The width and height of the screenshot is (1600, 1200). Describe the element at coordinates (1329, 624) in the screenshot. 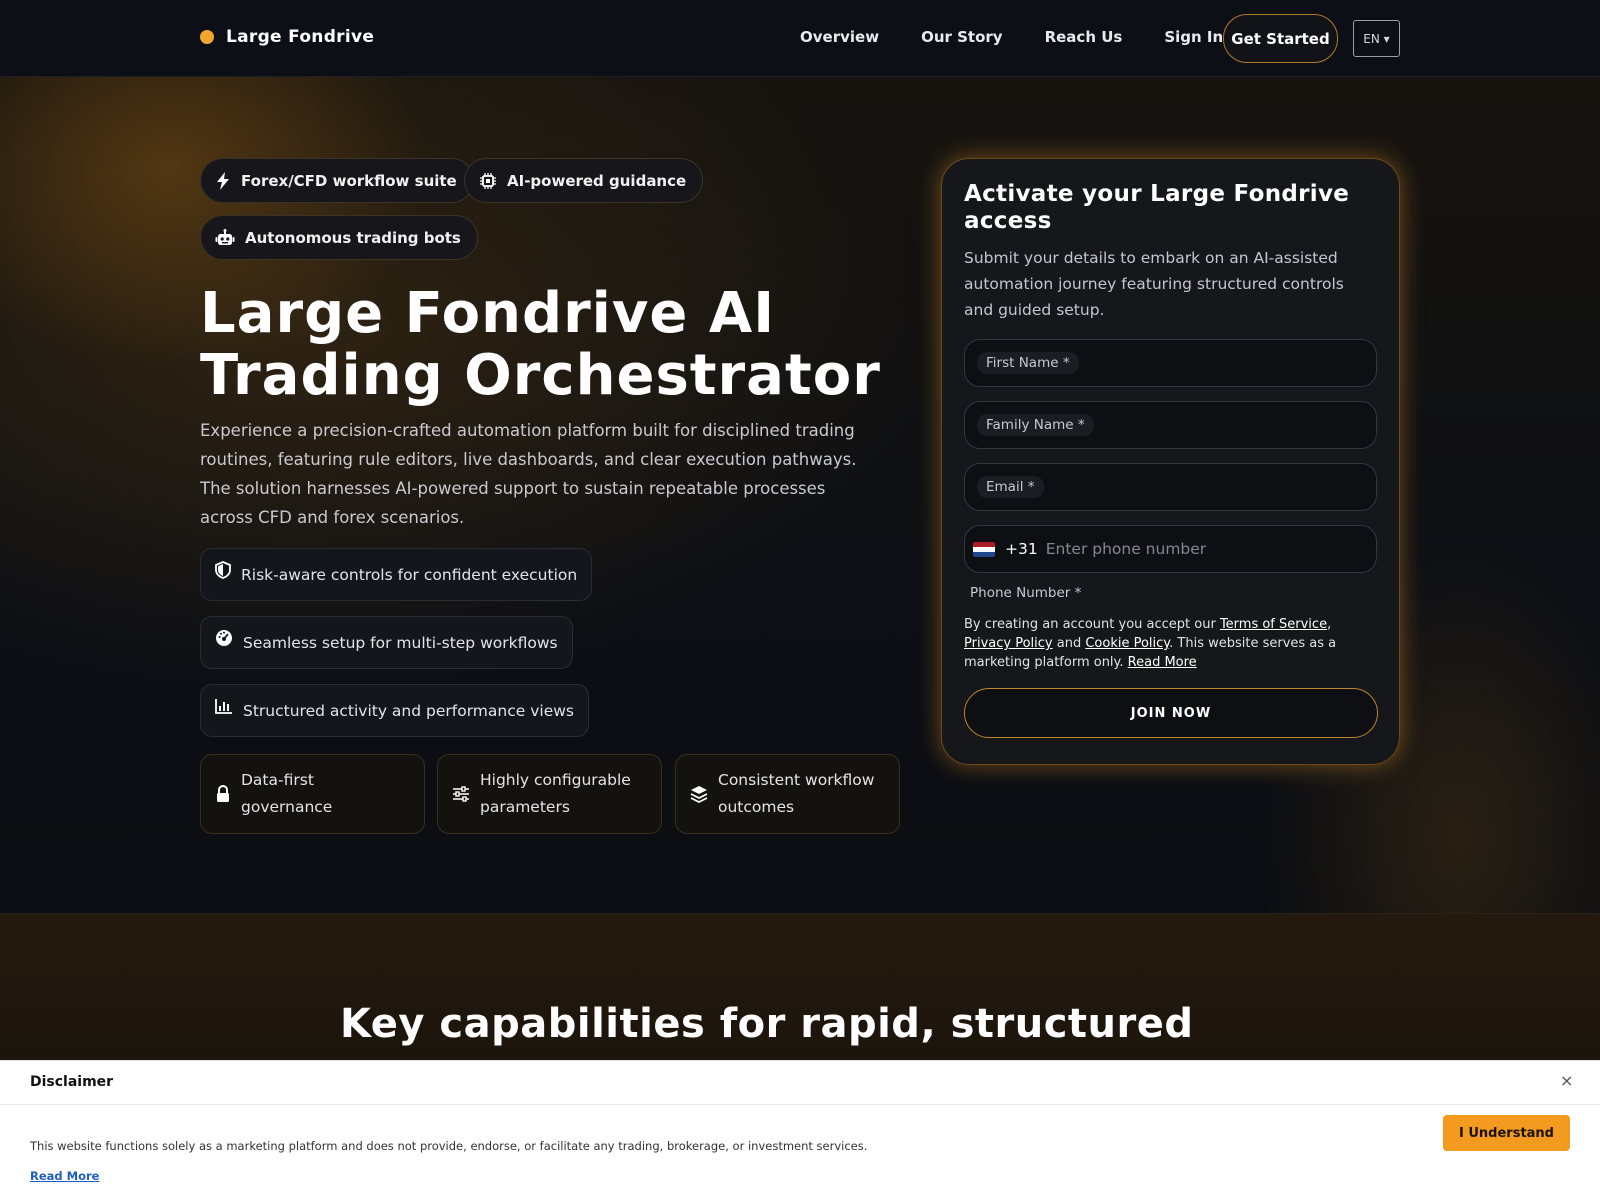

I see `terms-comma: ,` at that location.